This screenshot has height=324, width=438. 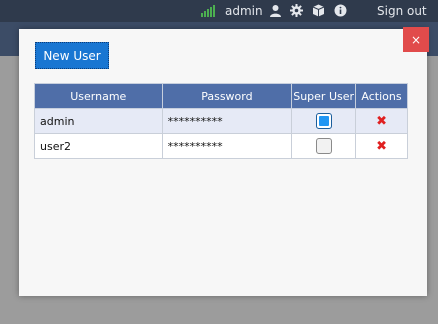 I want to click on current-username: admin, so click(x=244, y=11).